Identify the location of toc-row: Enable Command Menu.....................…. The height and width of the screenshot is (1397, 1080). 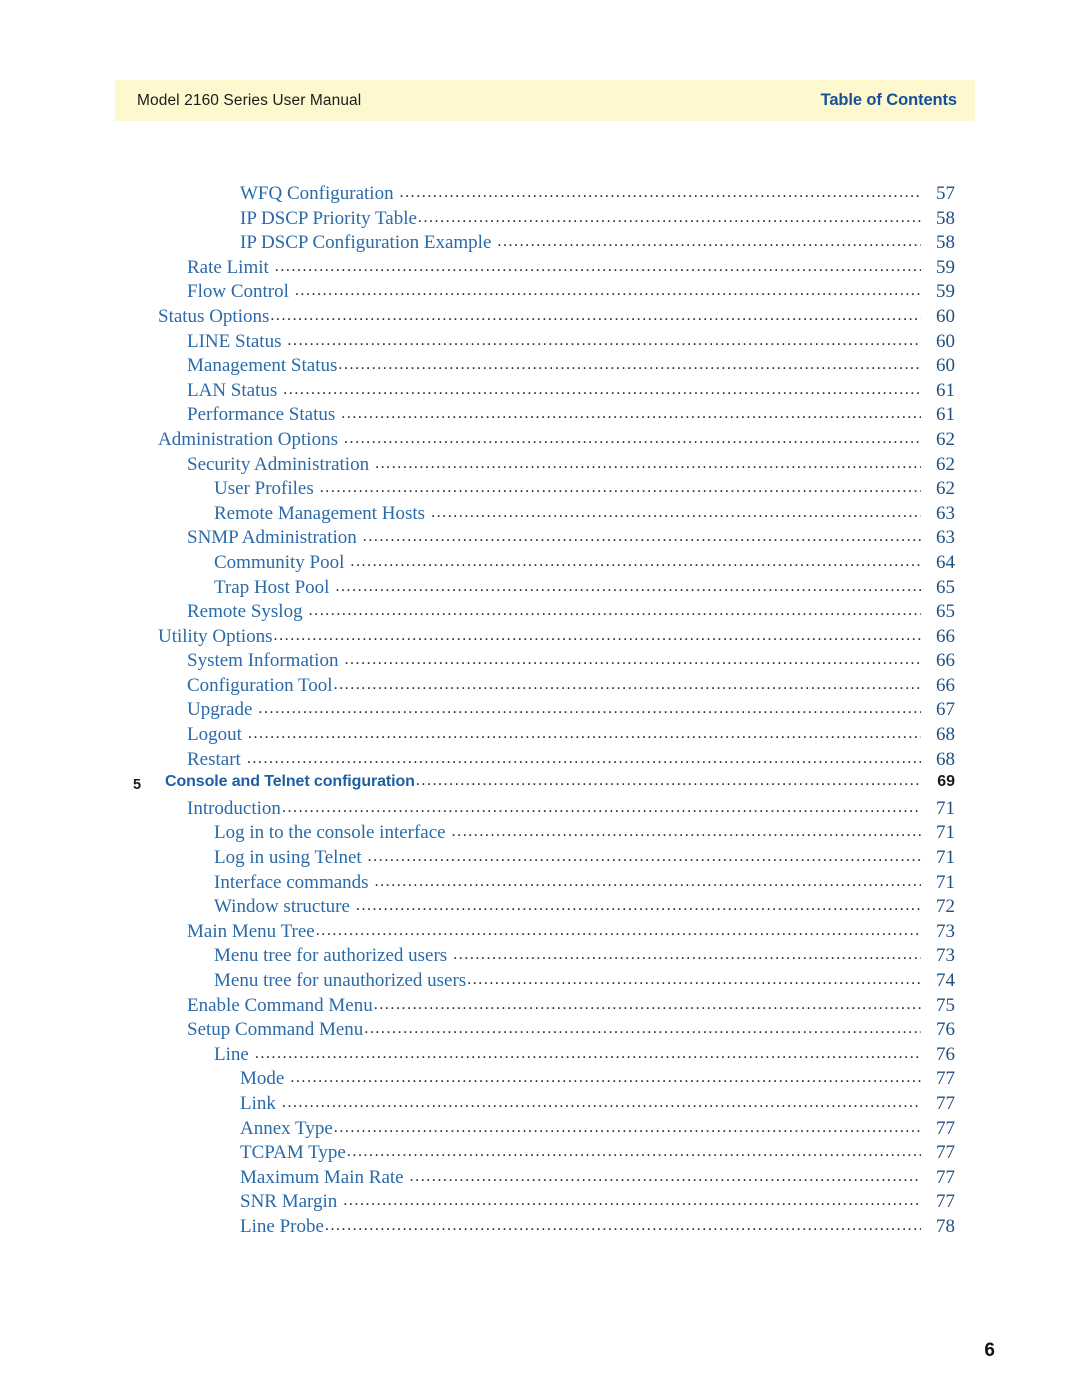
(540, 1007).